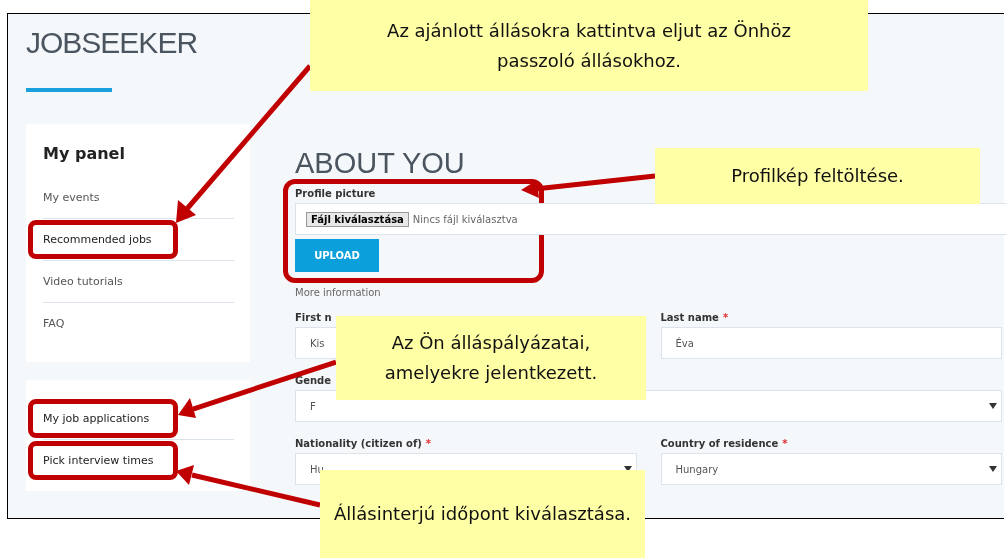 This screenshot has width=1006, height=558. Describe the element at coordinates (103, 323) in the screenshot. I see `sidebar-link: FAQ` at that location.